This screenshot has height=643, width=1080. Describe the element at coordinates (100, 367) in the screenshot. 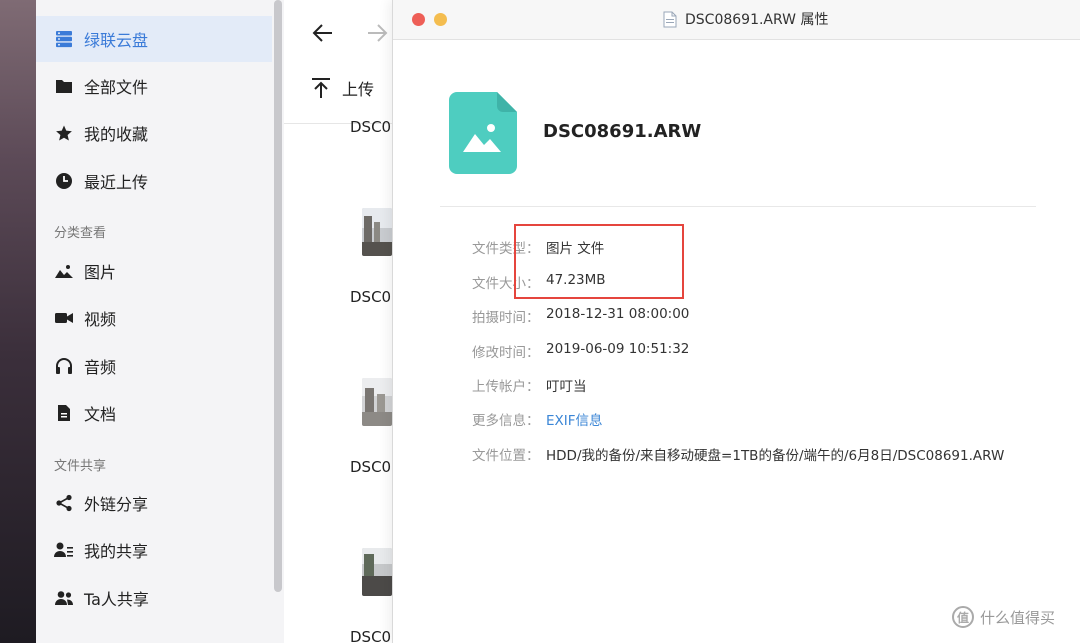

I see `sidebar-item-label: 音频` at that location.